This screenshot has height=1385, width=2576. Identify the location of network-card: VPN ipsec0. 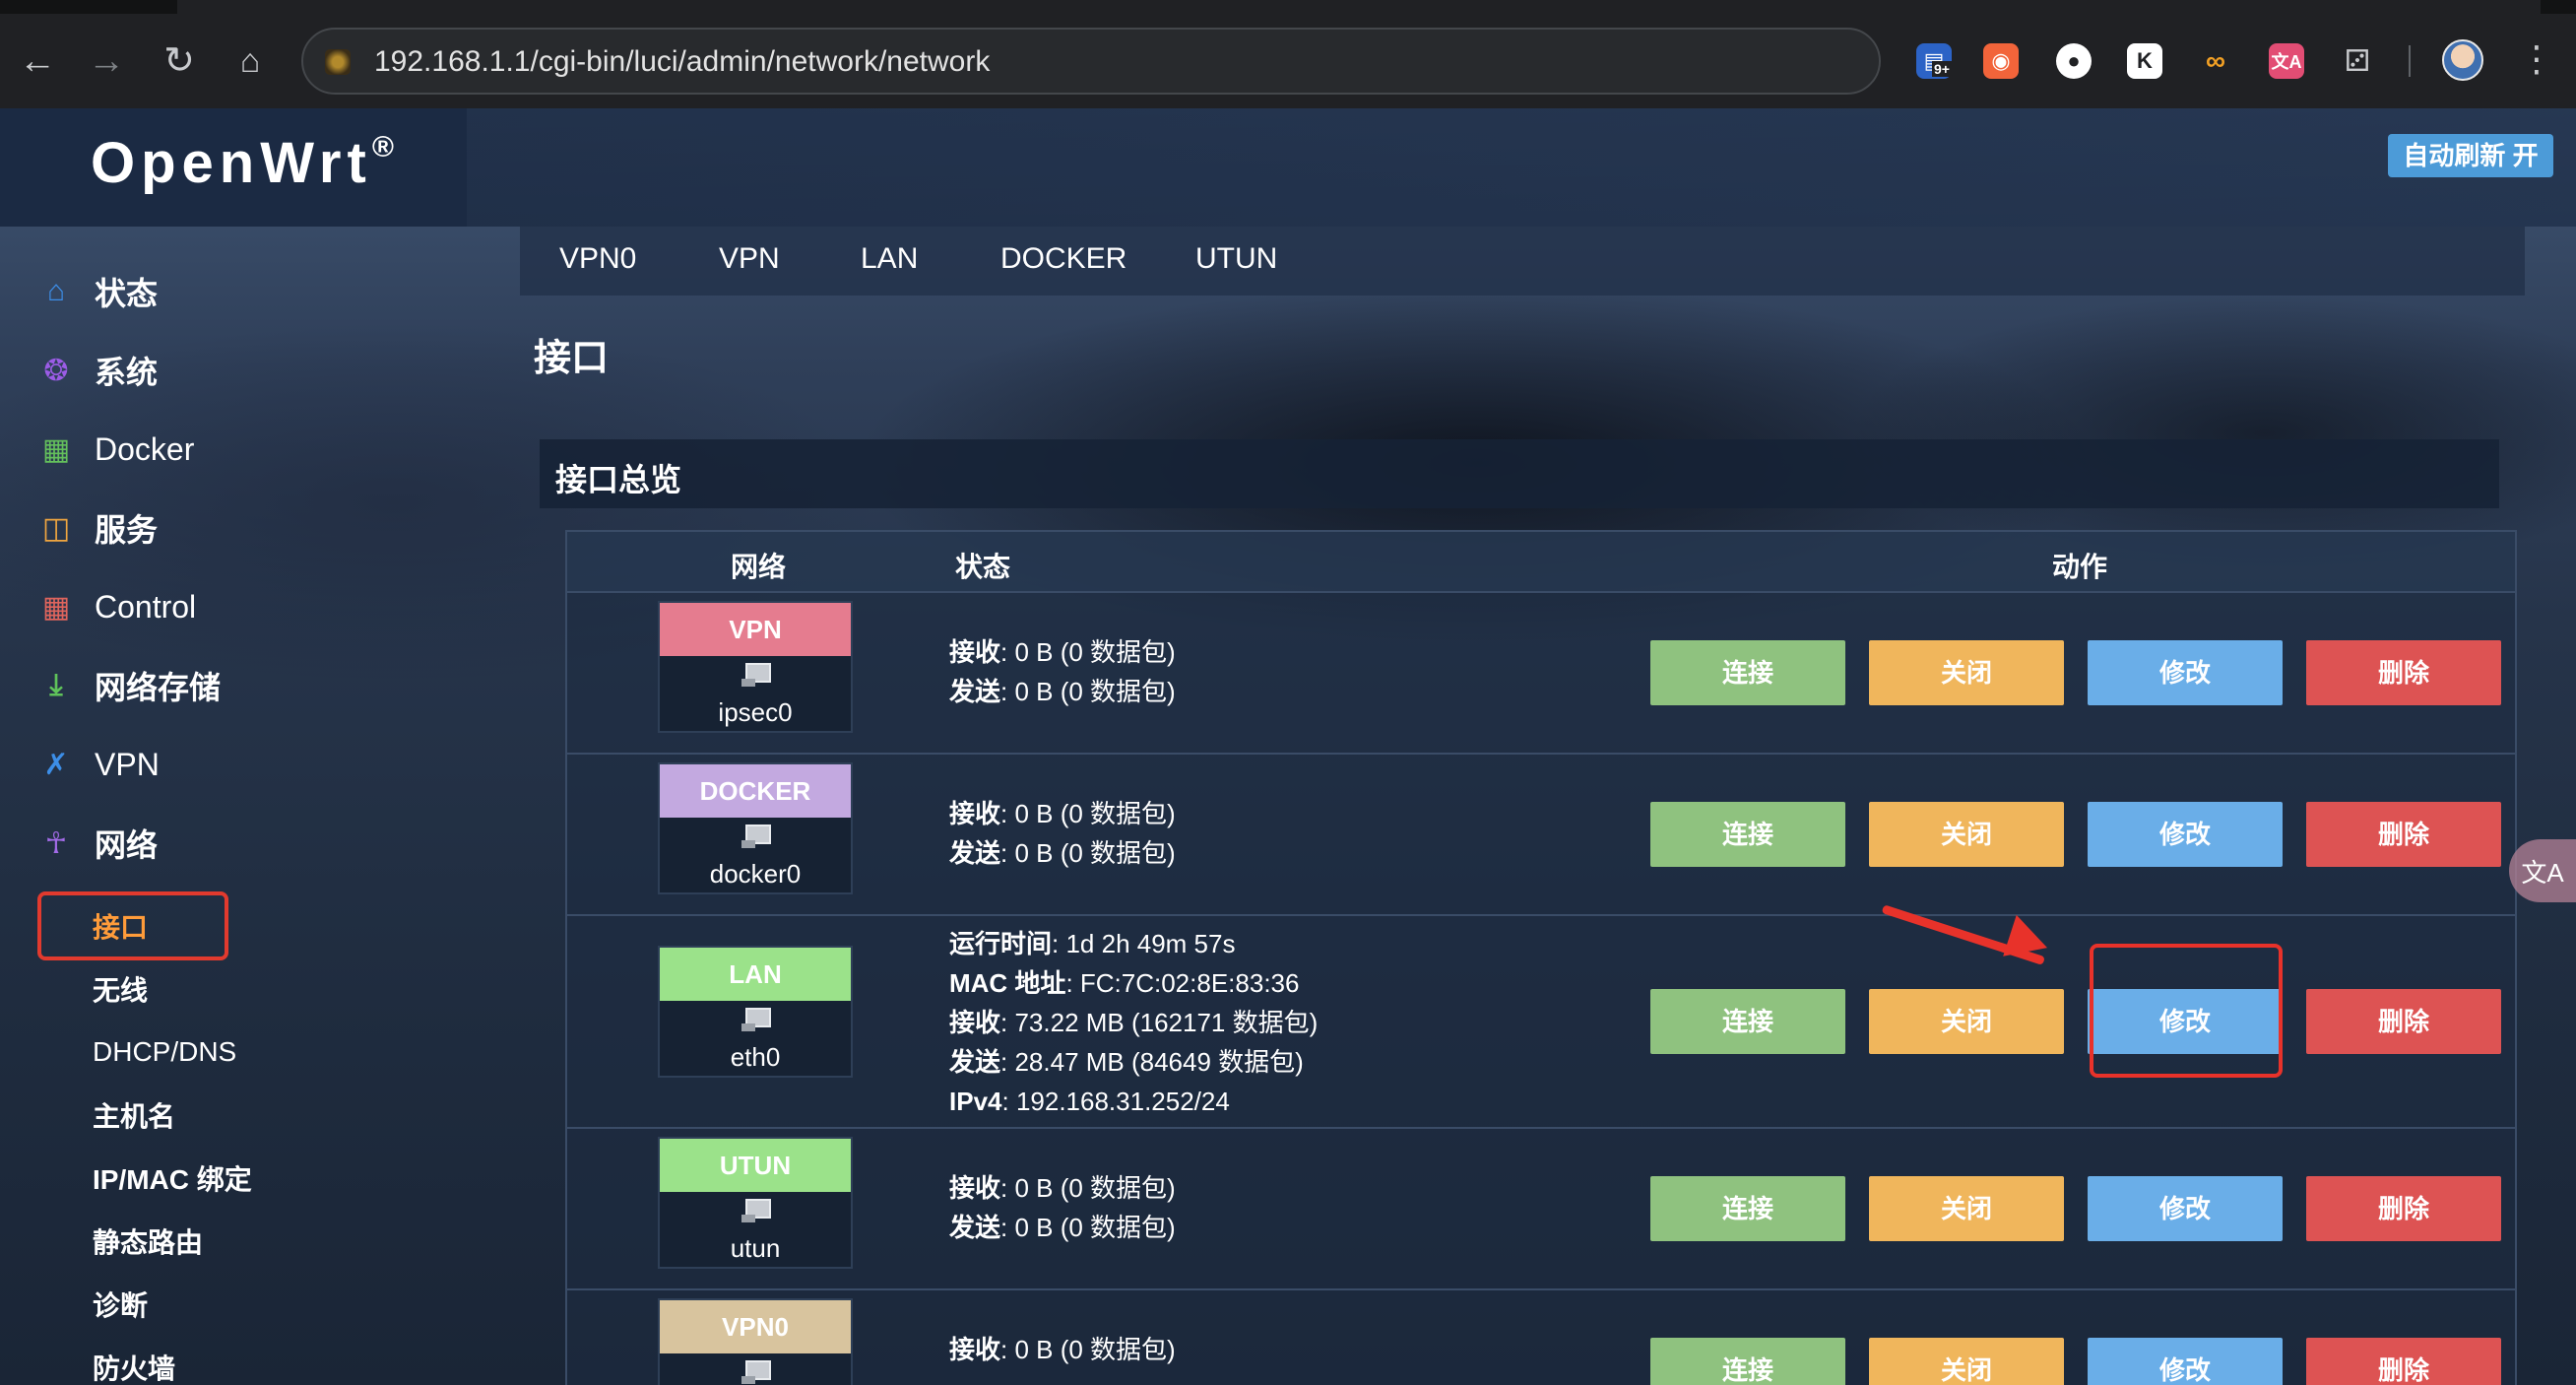
(755, 667).